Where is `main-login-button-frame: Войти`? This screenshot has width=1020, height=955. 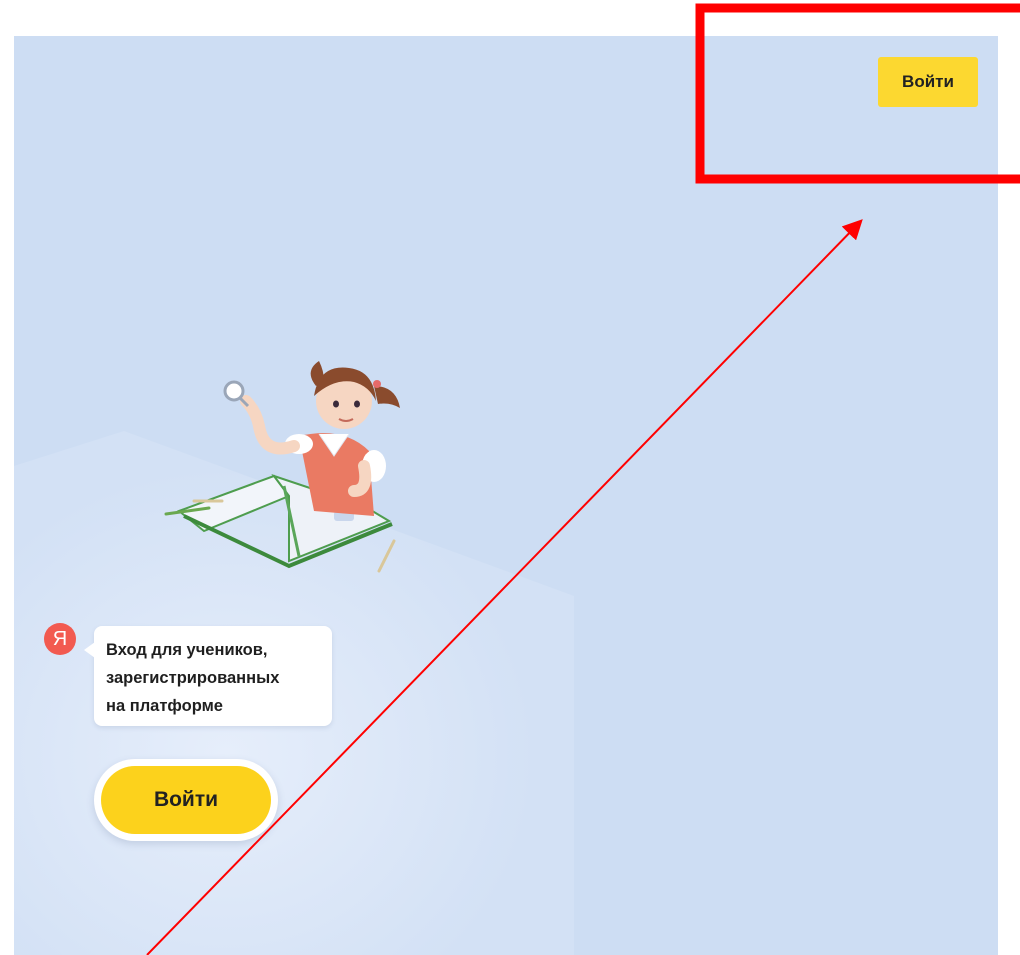 main-login-button-frame: Войти is located at coordinates (186, 800).